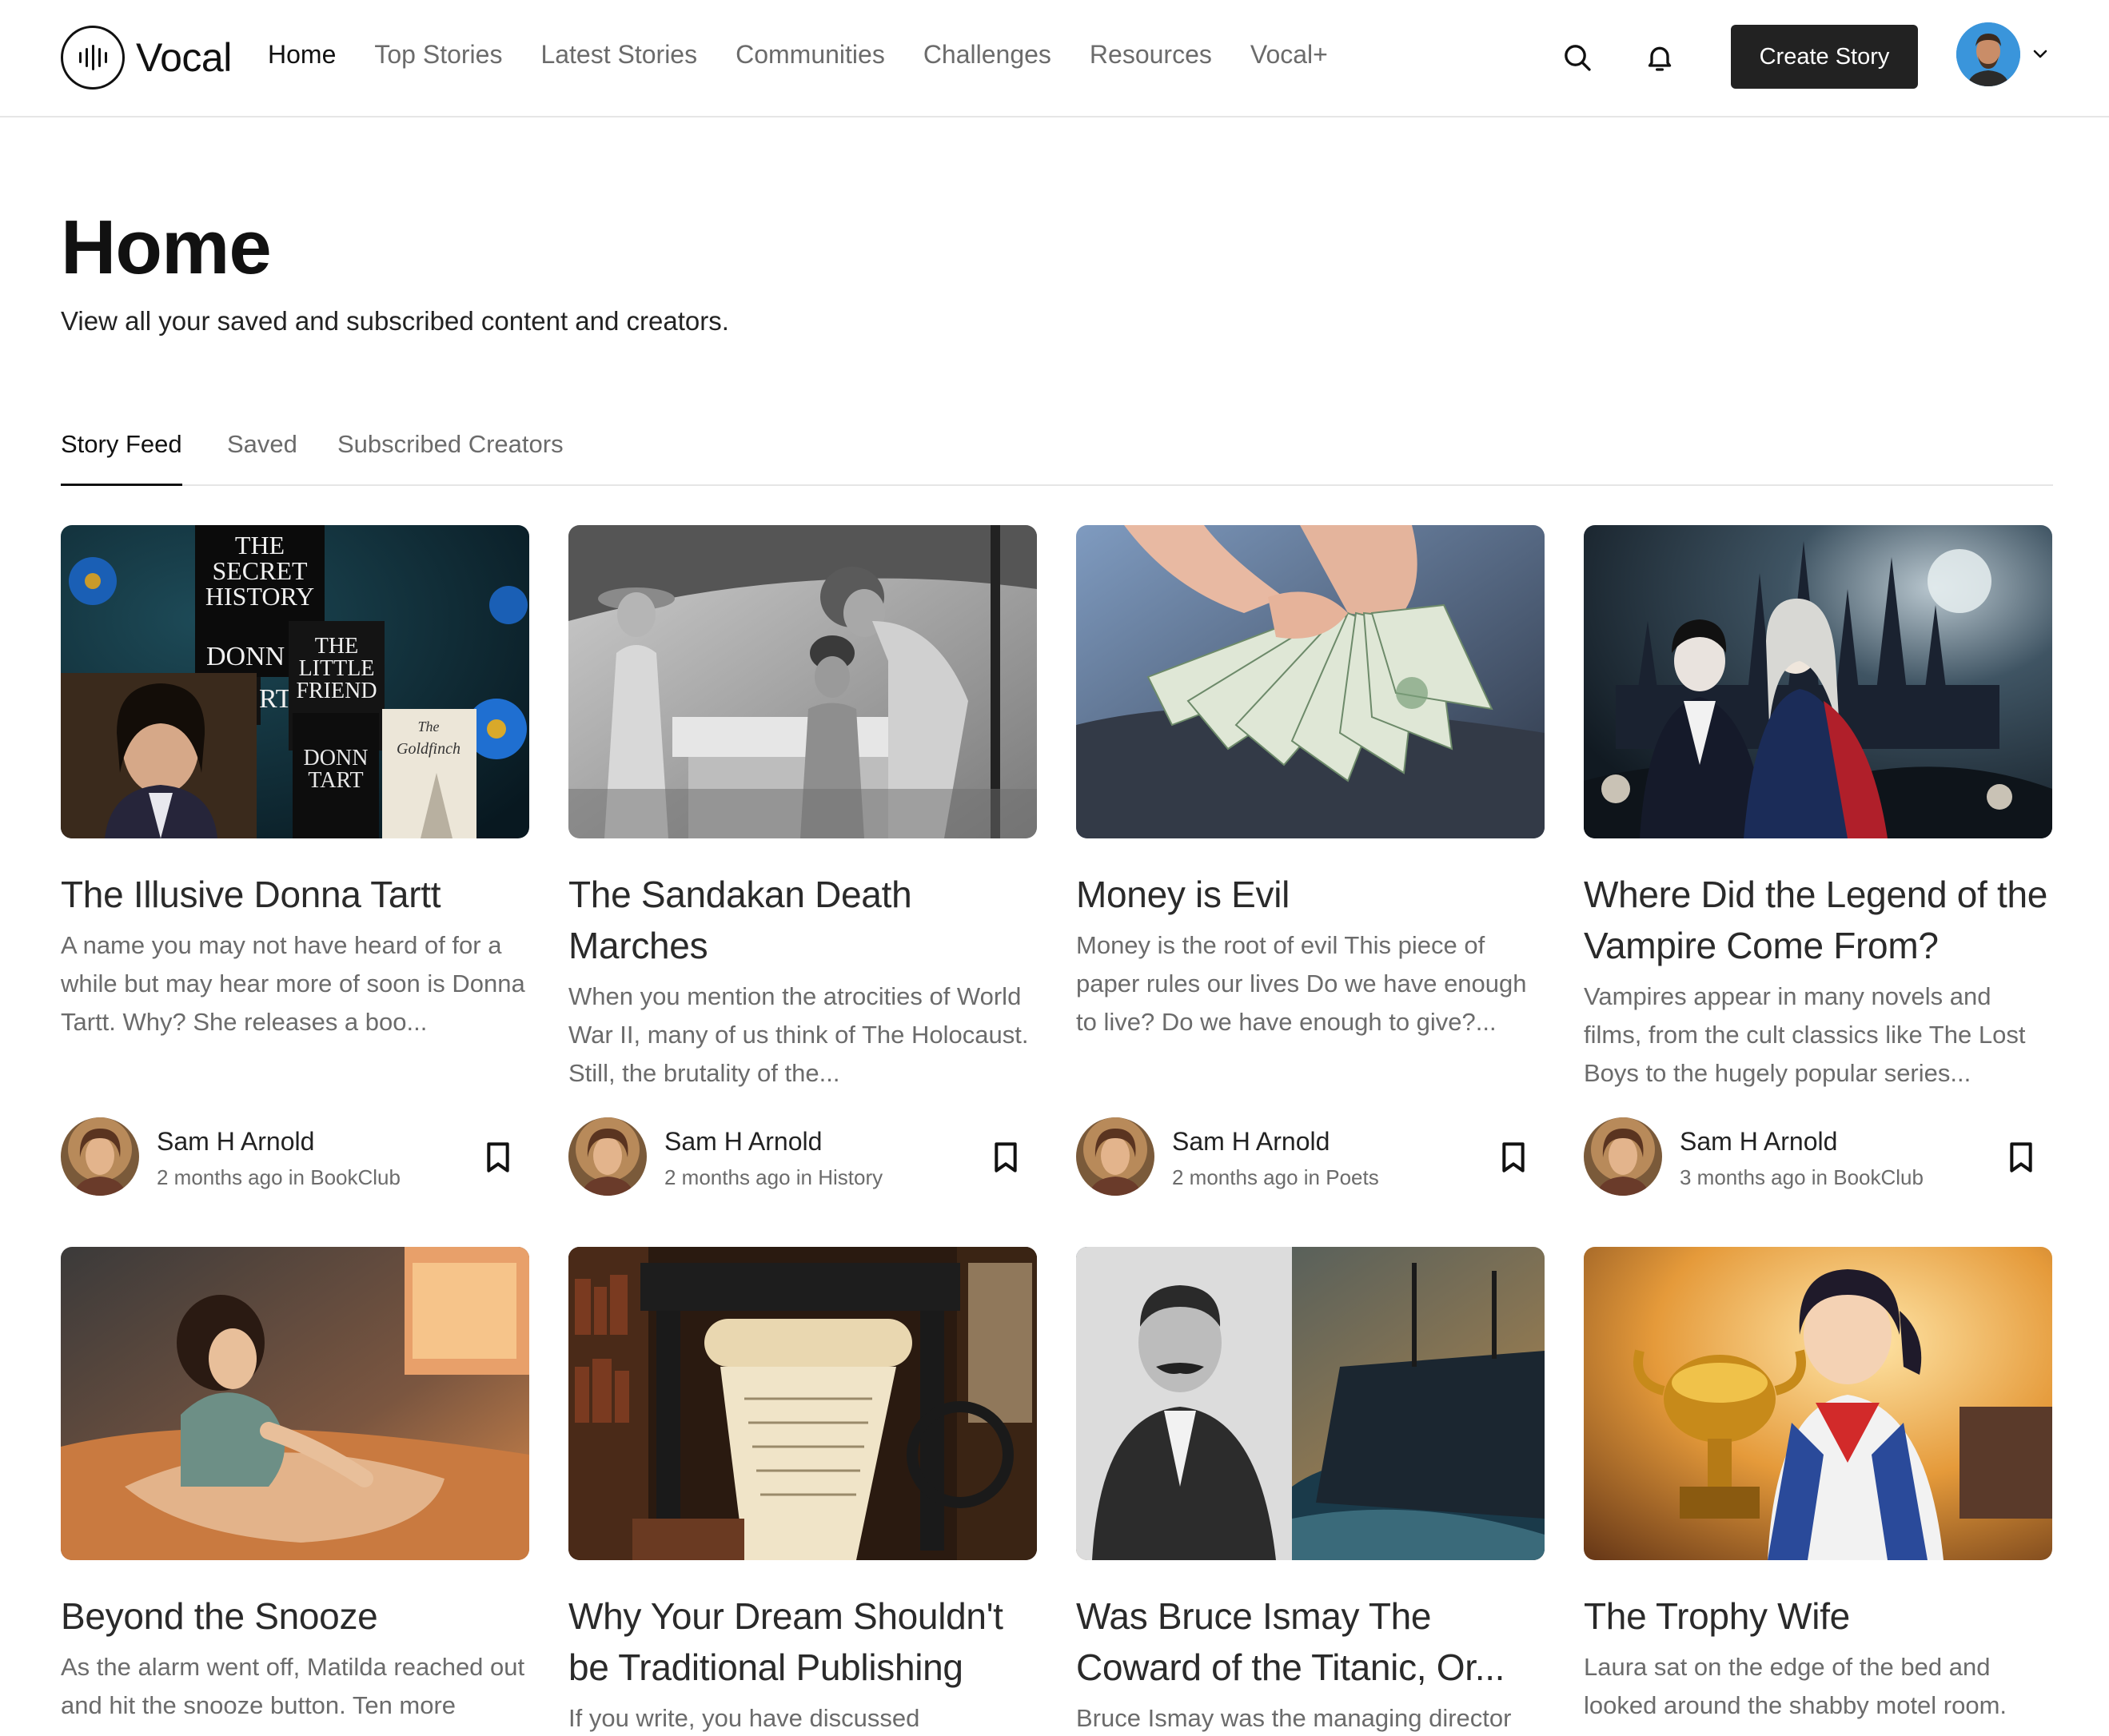 The height and width of the screenshot is (1736, 2109). I want to click on story-excerpt: If you write, you have discussed, so click(744, 1718).